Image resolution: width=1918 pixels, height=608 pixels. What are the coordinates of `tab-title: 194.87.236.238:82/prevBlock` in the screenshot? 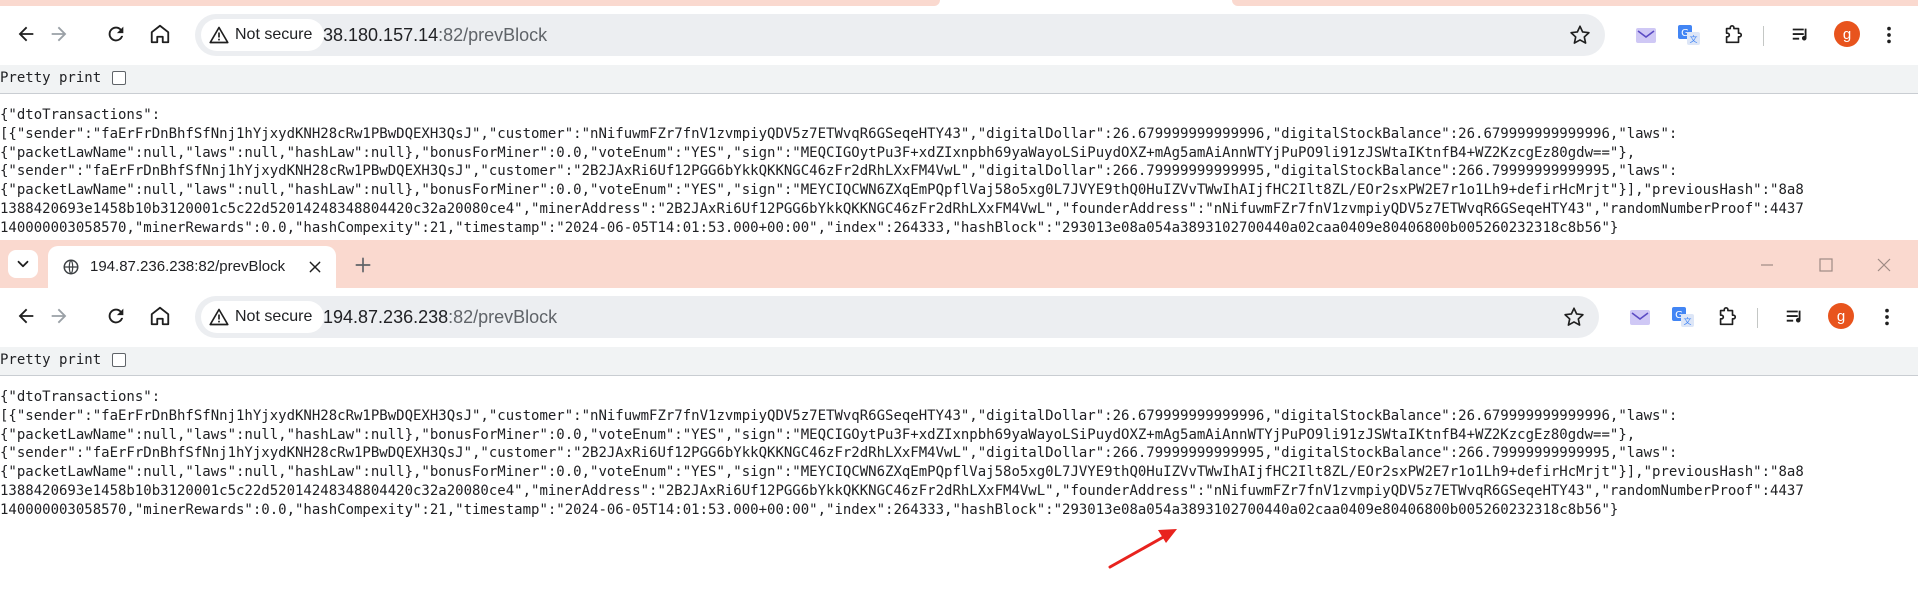 It's located at (188, 266).